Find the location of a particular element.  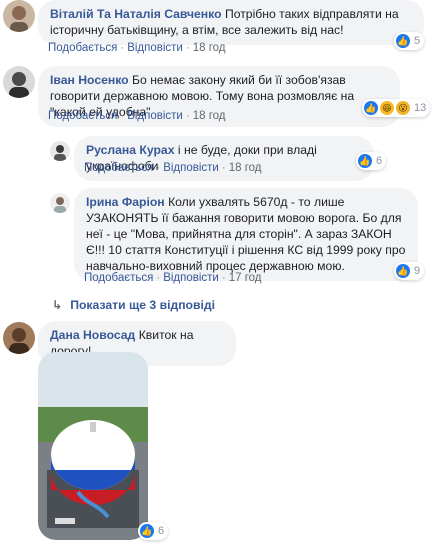

show-more-label: Показати ще 3 відповіді is located at coordinates (143, 305).